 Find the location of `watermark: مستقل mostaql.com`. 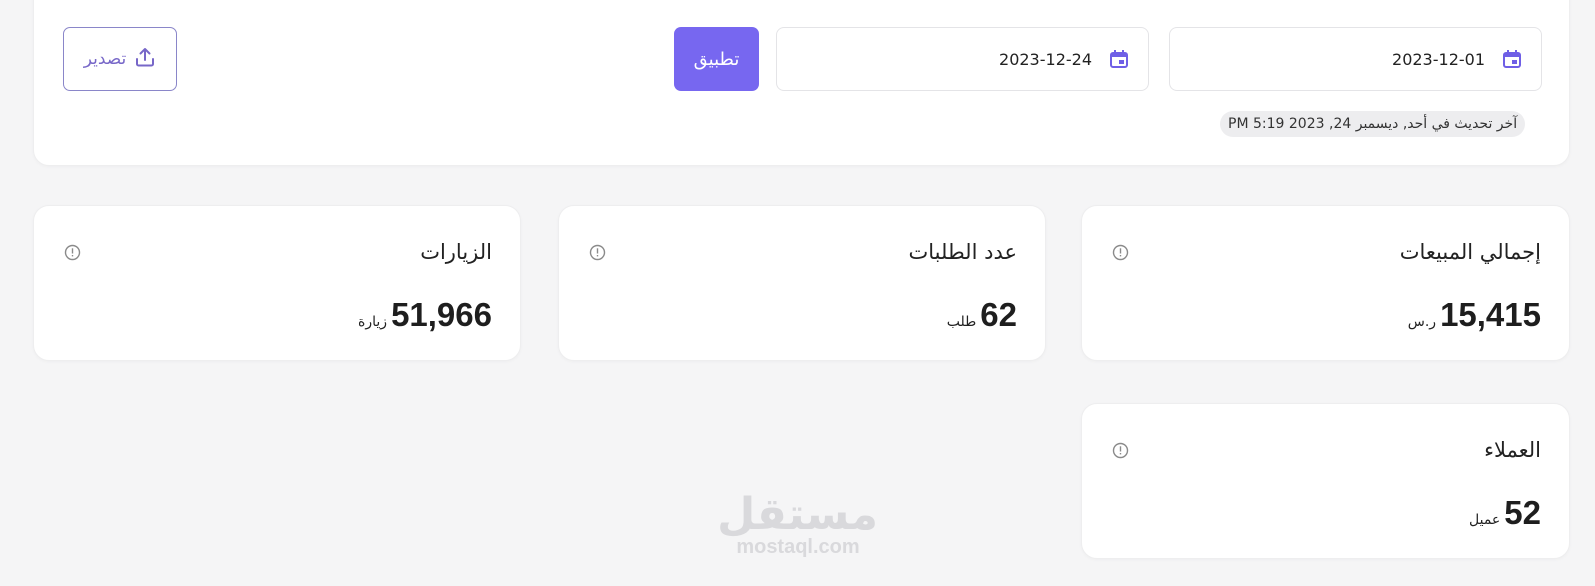

watermark: مستقل mostaql.com is located at coordinates (797, 524).